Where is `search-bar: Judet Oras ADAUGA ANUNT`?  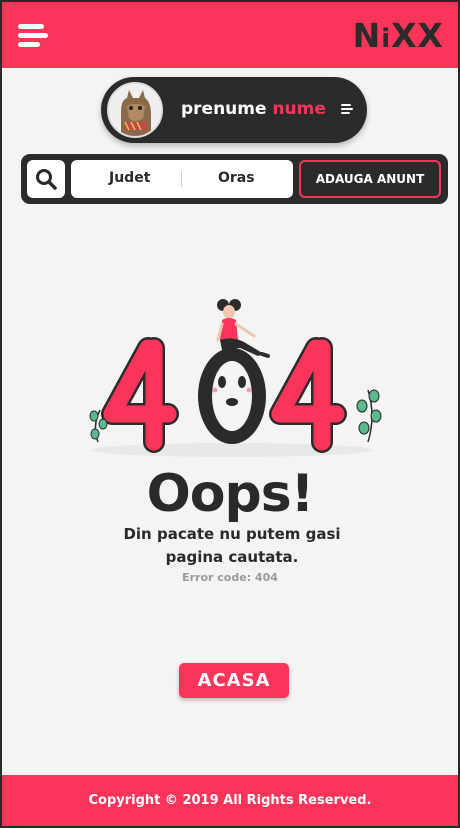 search-bar: Judet Oras ADAUGA ANUNT is located at coordinates (234, 179).